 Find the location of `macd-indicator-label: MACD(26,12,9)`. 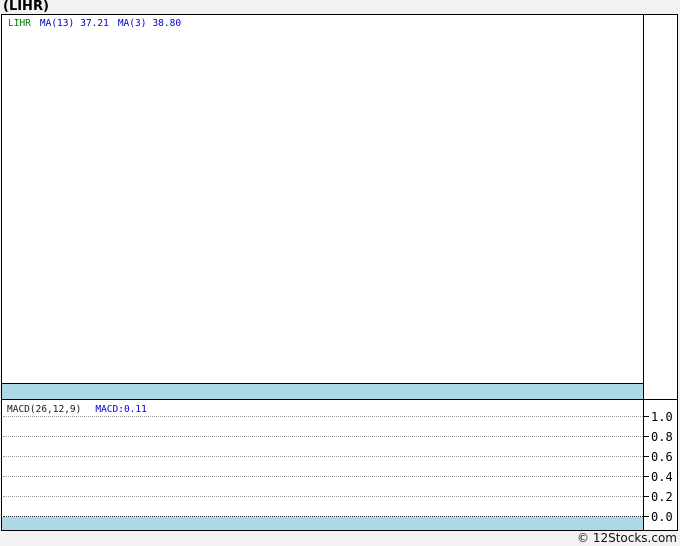

macd-indicator-label: MACD(26,12,9) is located at coordinates (44, 409).